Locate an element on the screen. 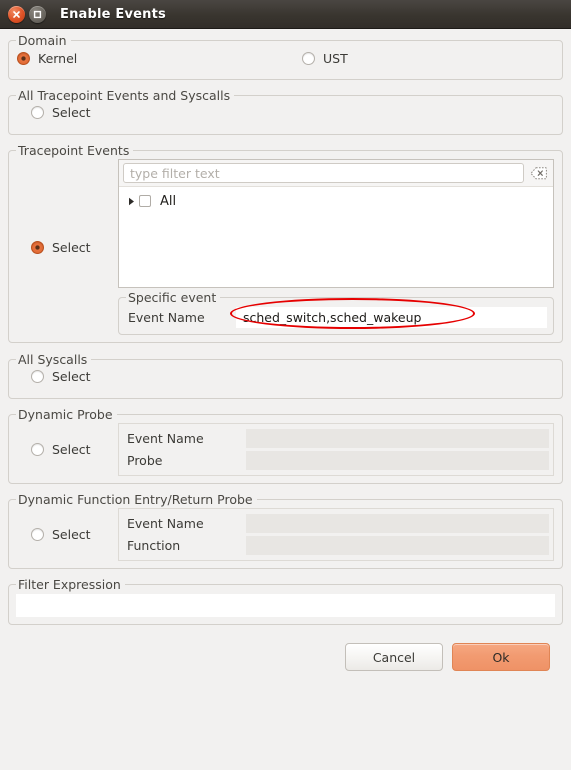 Image resolution: width=571 pixels, height=770 pixels. dynamic-function-probe-event-name-row: Event Name is located at coordinates (336, 523).